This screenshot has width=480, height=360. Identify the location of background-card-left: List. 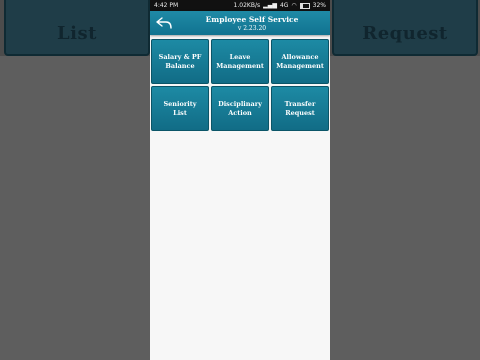
(77, 28).